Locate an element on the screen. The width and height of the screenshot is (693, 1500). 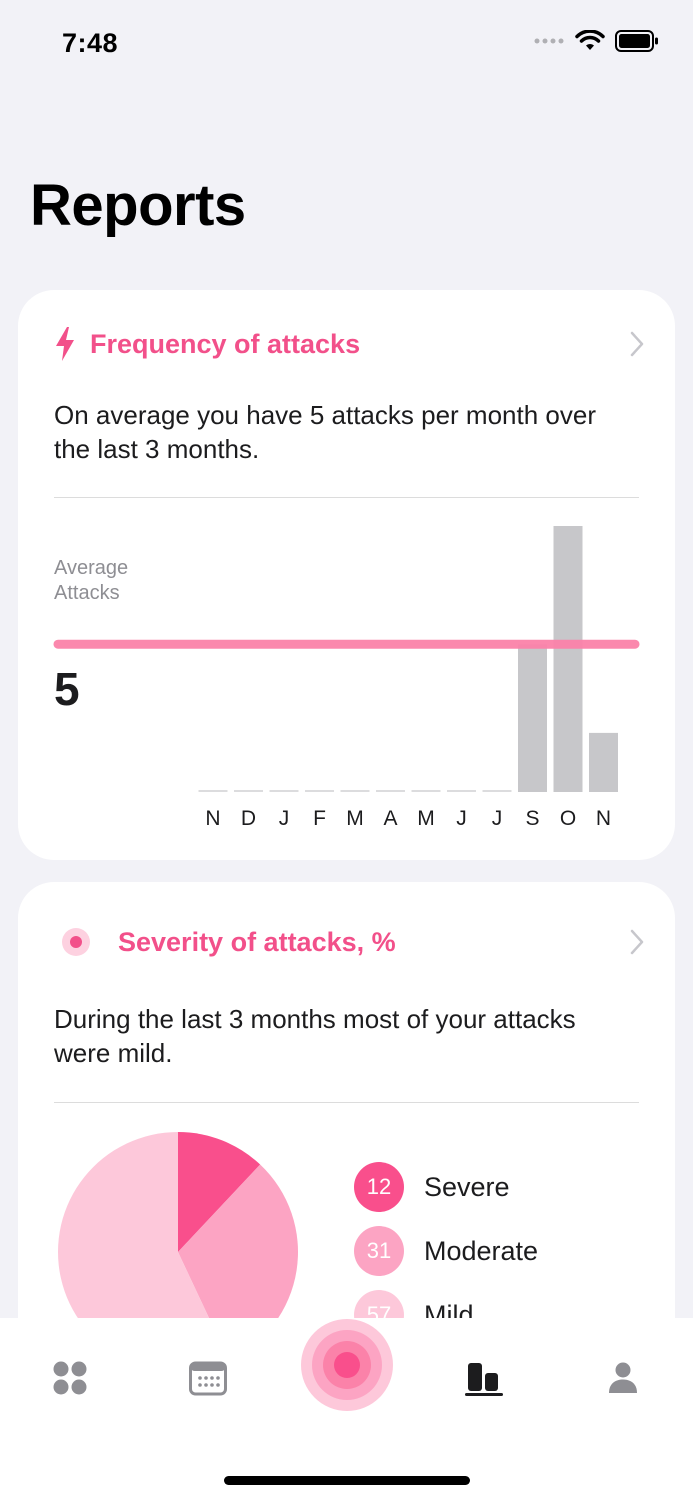
status-time: 7:48 is located at coordinates (90, 43).